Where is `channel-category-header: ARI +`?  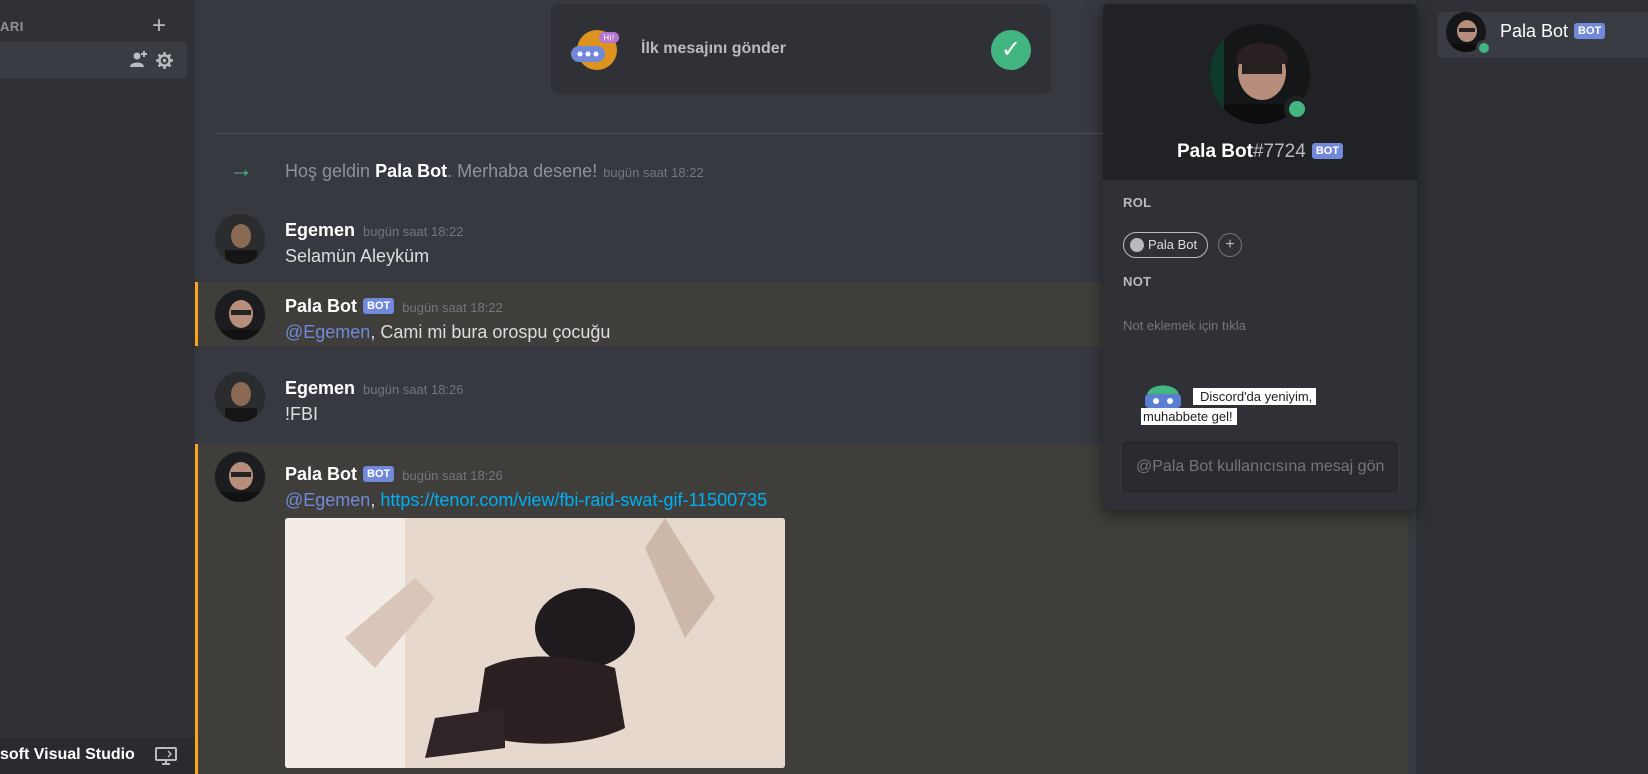 channel-category-header: ARI + is located at coordinates (90, 26).